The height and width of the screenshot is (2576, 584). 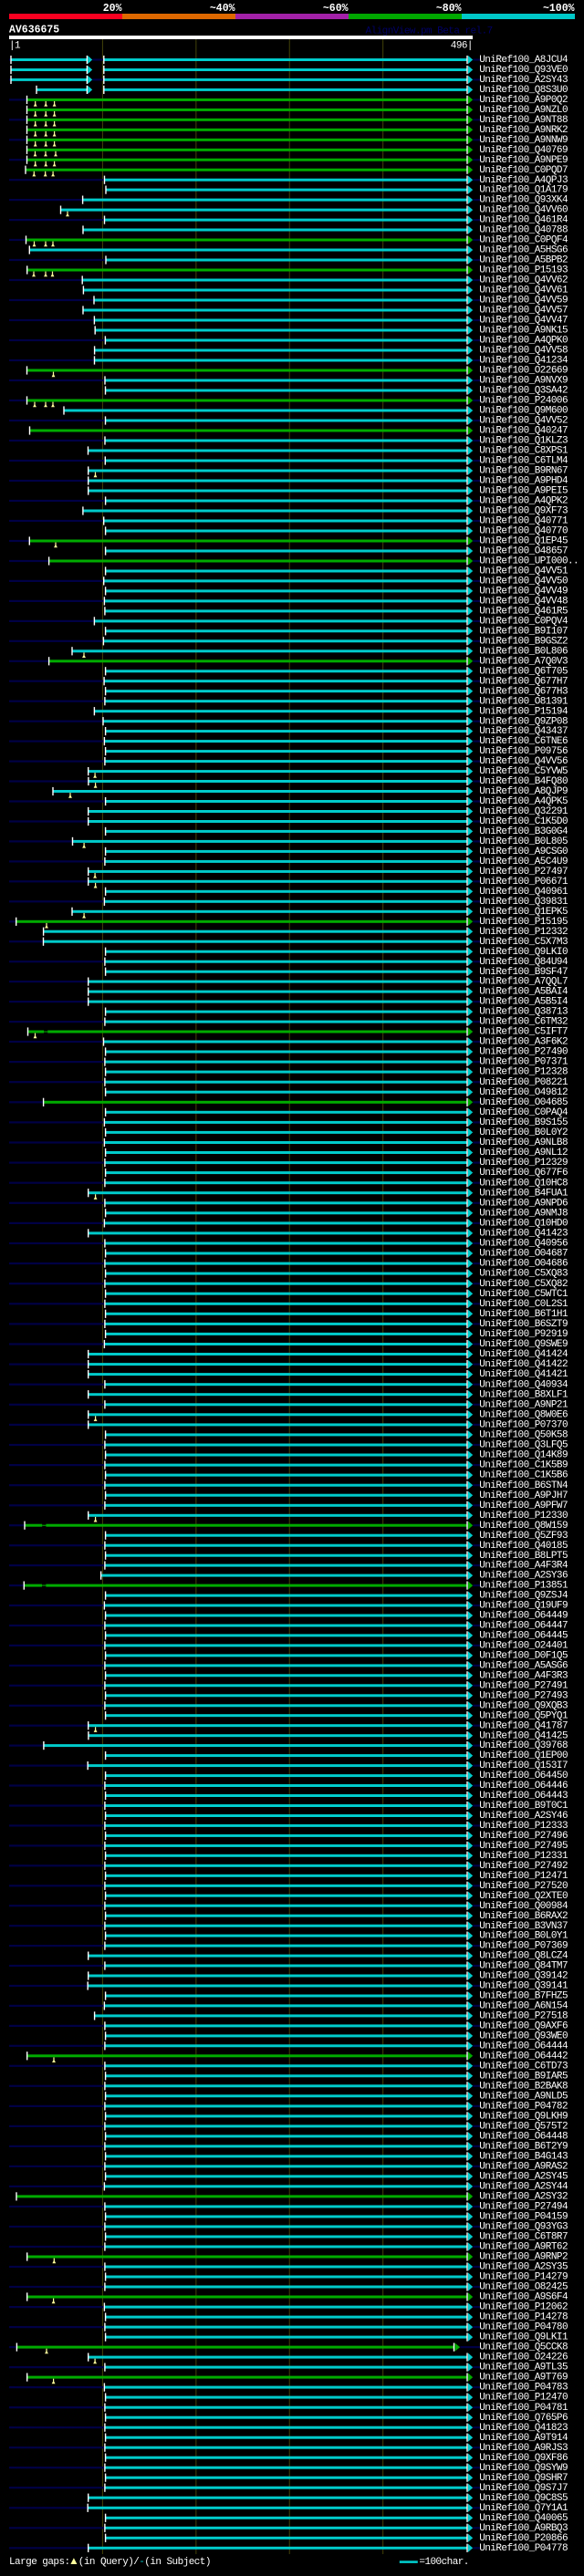 I want to click on svg-text: ~100%, so click(x=559, y=9).